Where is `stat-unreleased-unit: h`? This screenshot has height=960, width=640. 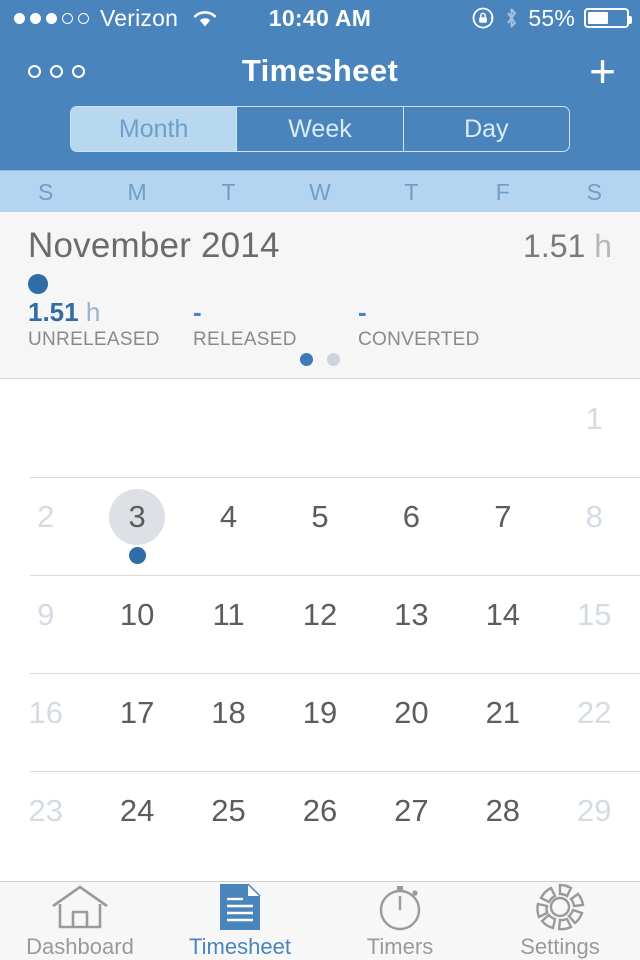 stat-unreleased-unit: h is located at coordinates (93, 312).